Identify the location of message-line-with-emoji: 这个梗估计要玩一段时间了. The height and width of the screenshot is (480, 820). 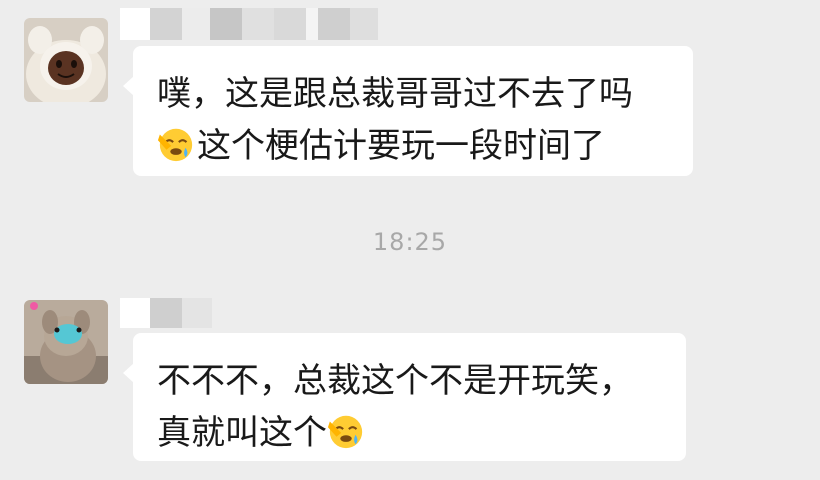
(411, 146).